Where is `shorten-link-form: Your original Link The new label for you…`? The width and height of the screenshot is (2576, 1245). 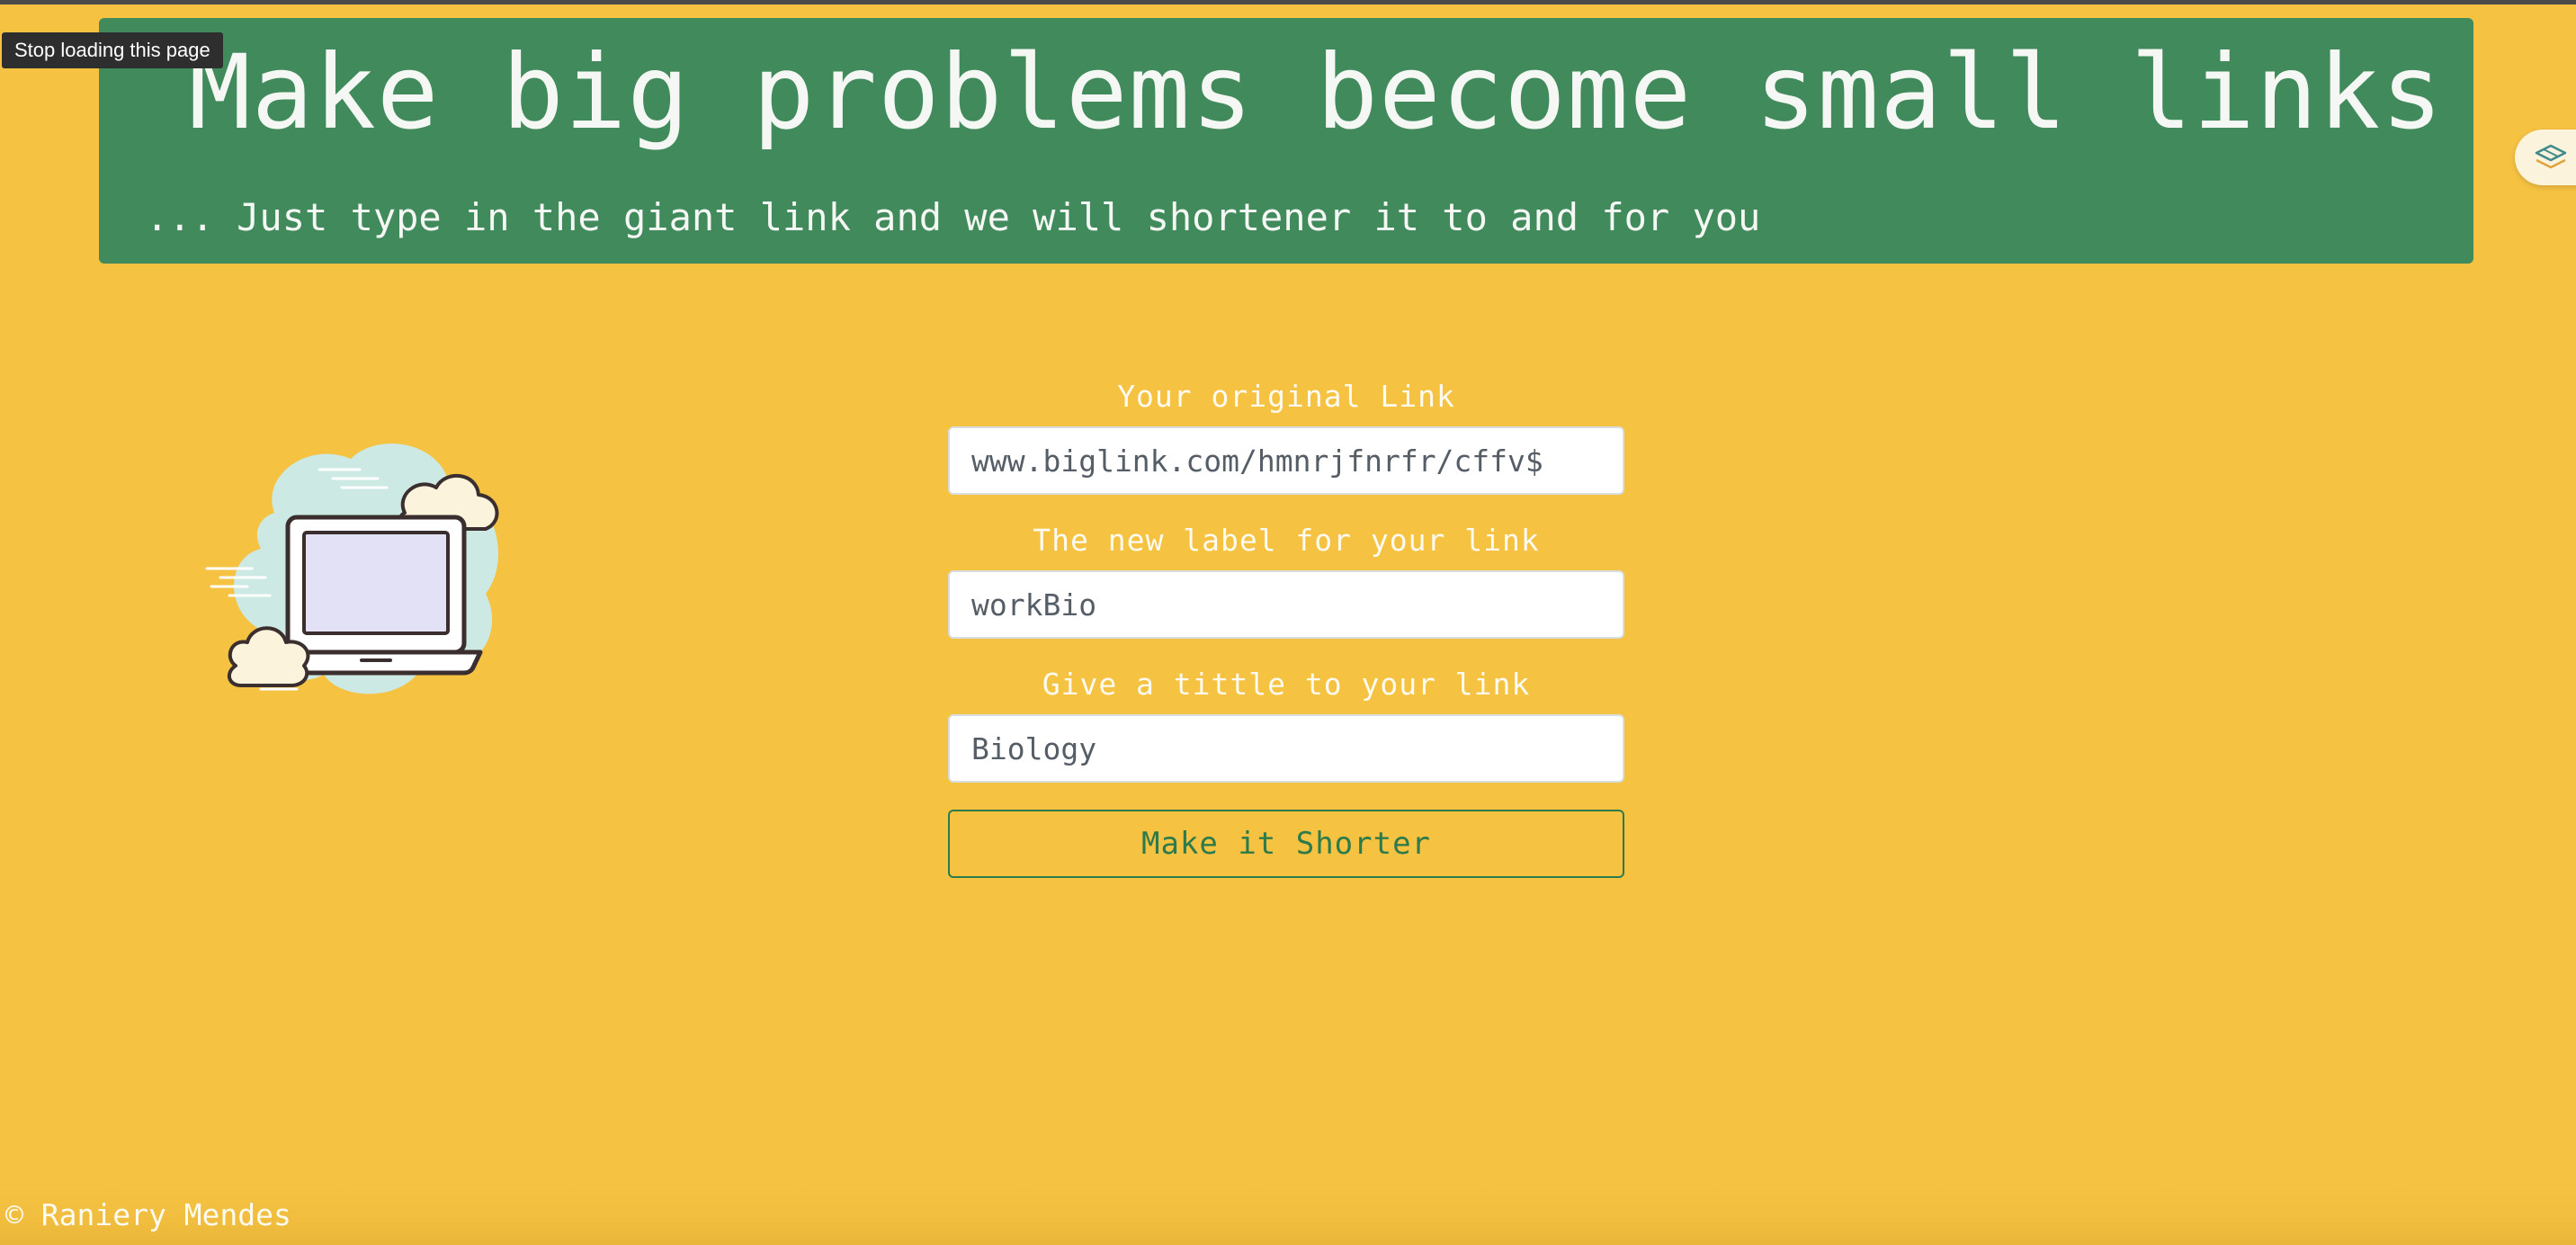 shorten-link-form: Your original Link The new label for you… is located at coordinates (1286, 628).